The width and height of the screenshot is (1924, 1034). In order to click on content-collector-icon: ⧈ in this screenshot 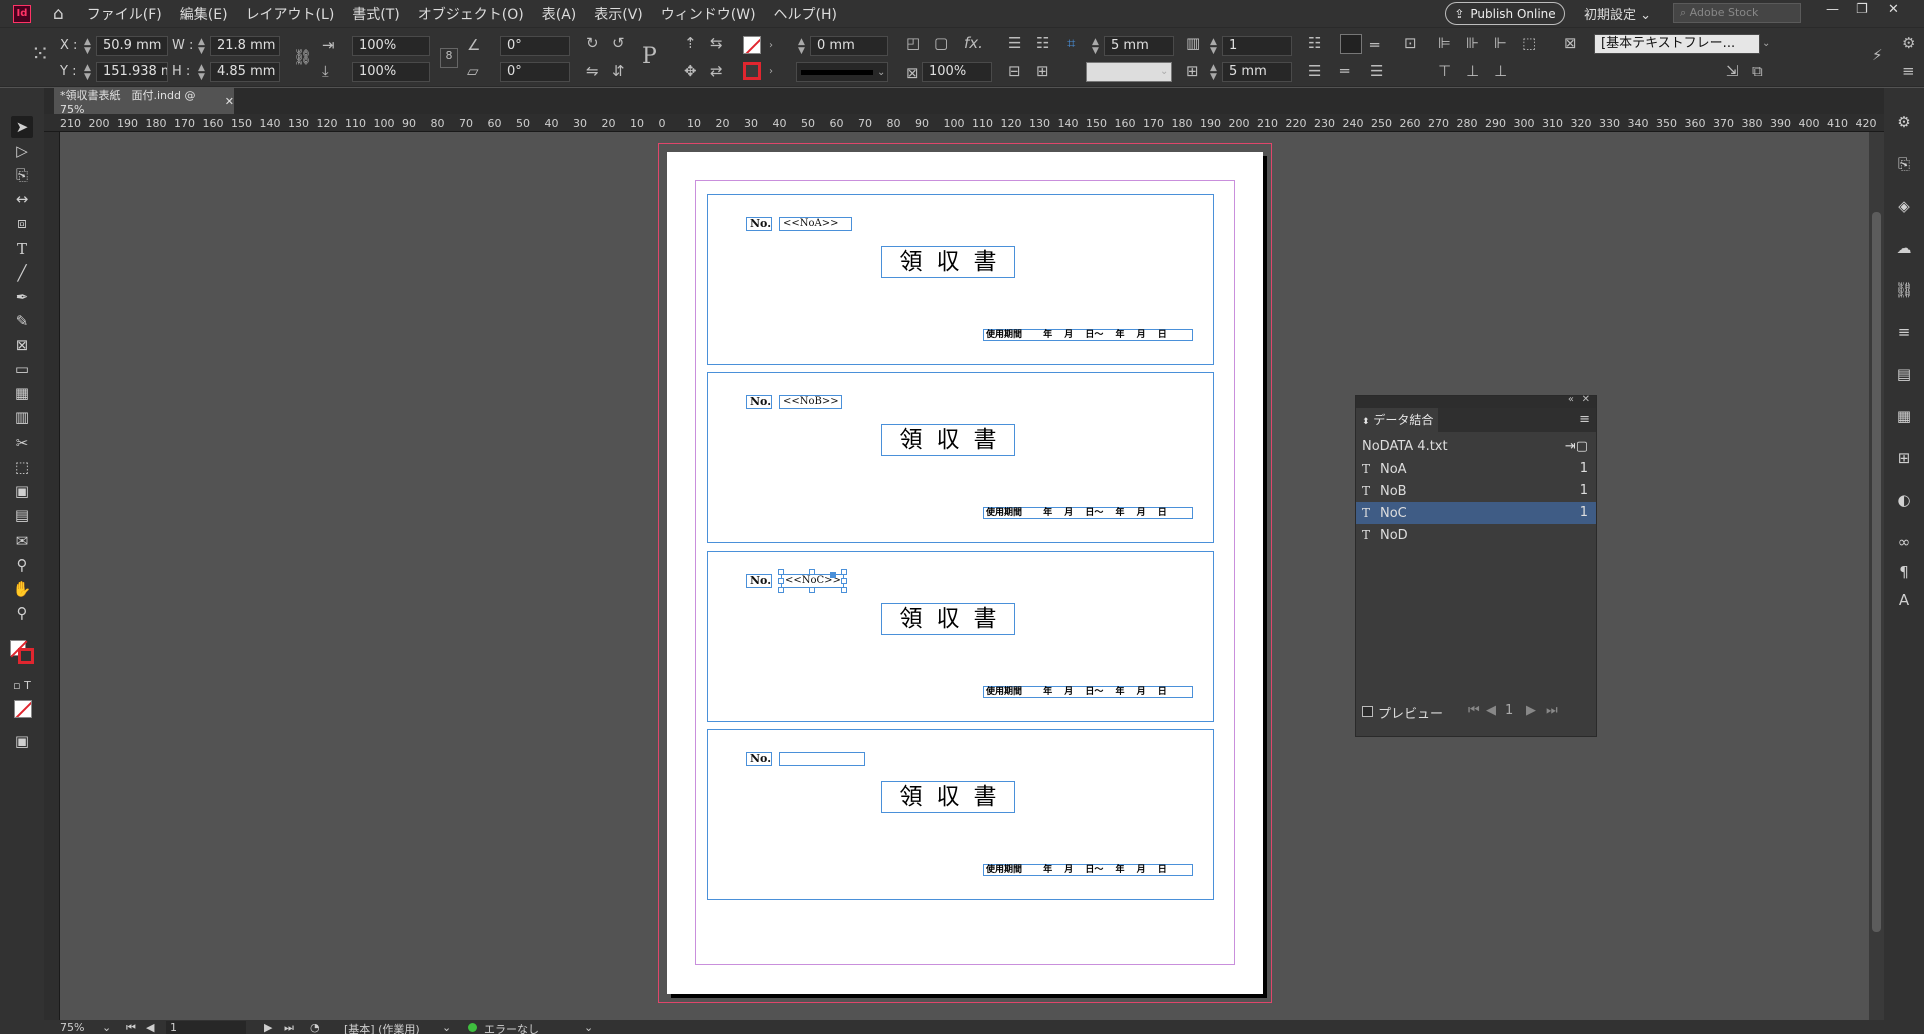, I will do `click(22, 223)`.